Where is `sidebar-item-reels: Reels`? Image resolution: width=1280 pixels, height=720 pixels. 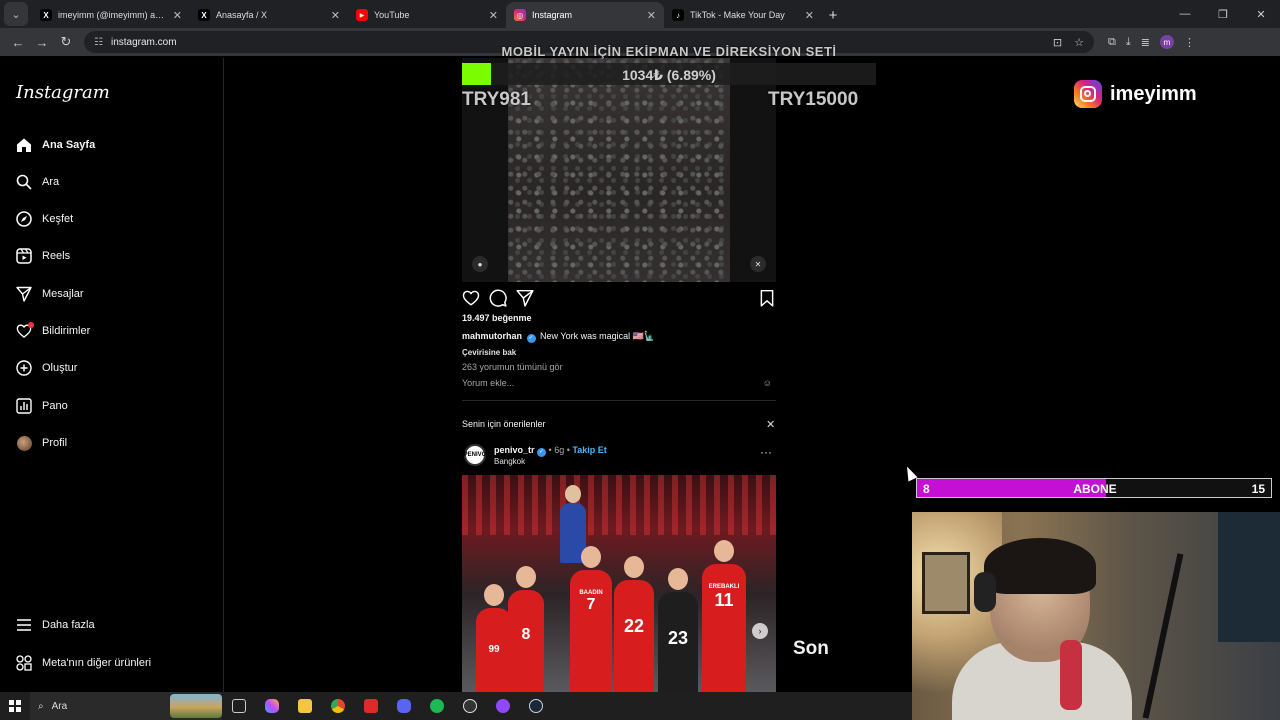 sidebar-item-reels: Reels is located at coordinates (43, 256).